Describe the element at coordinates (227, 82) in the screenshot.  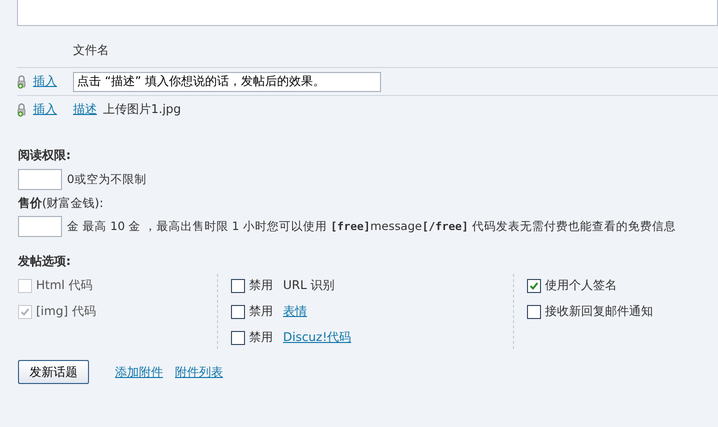
I see `description-field: 点击 “描述” 填入你想说的话，发帖后的效果。` at that location.